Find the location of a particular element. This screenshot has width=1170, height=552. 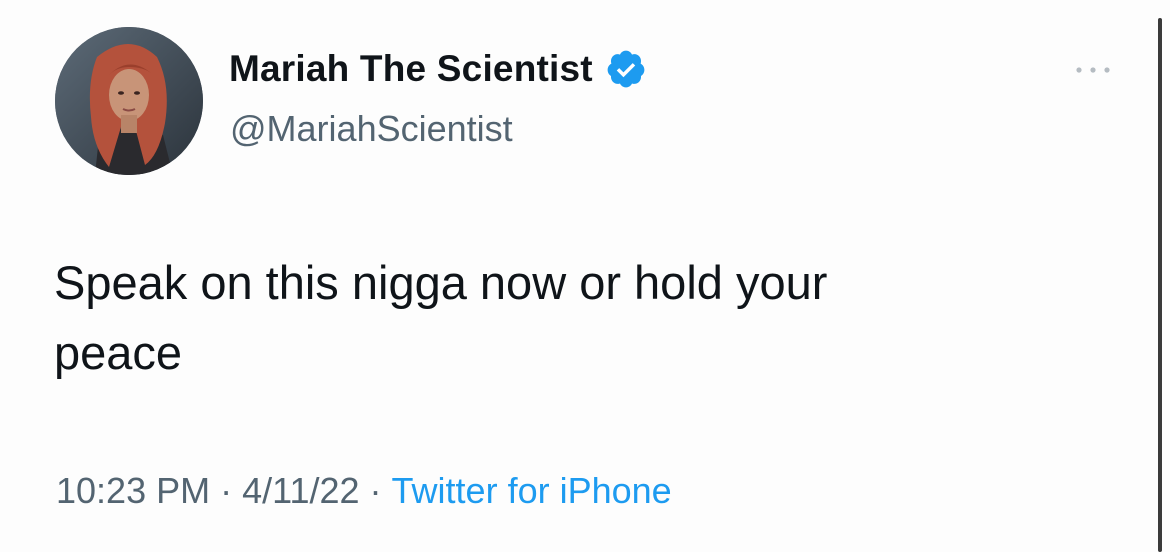

verified-badge-icon is located at coordinates (626, 69).